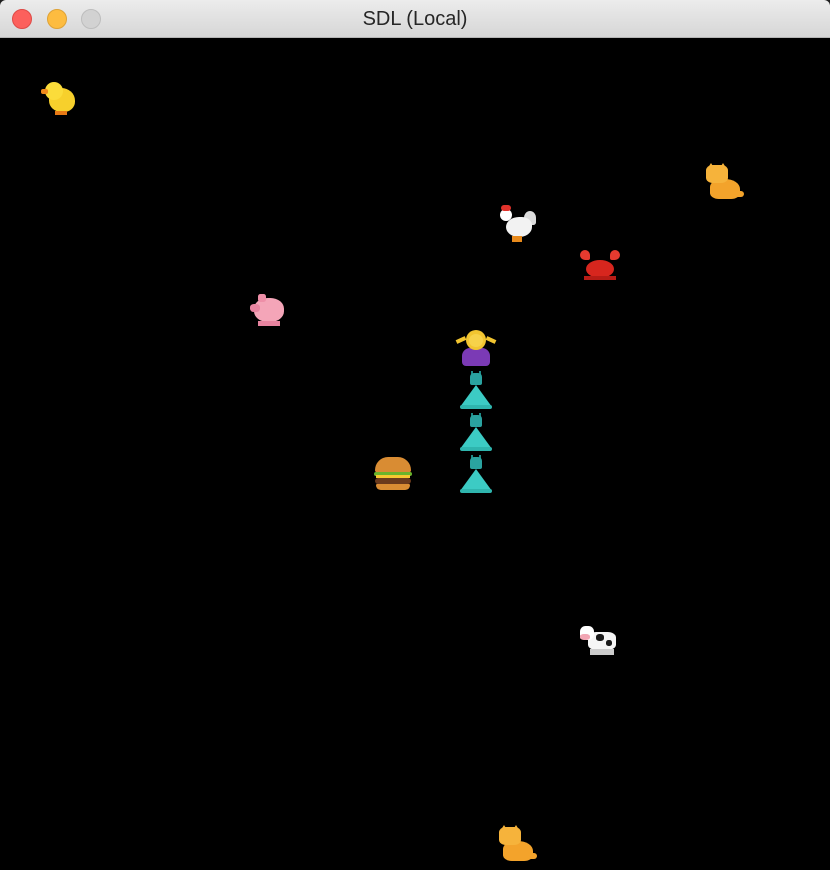 The width and height of the screenshot is (830, 870). What do you see at coordinates (476, 350) in the screenshot?
I see `snake-head-woman-icon` at bounding box center [476, 350].